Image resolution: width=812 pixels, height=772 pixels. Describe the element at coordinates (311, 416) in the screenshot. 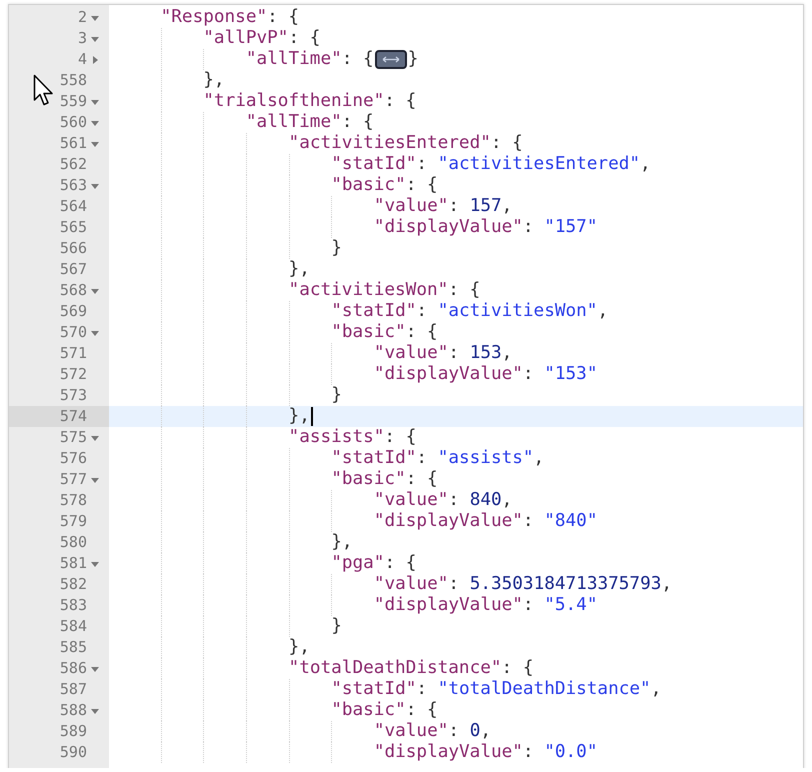

I see `text-cursor` at that location.